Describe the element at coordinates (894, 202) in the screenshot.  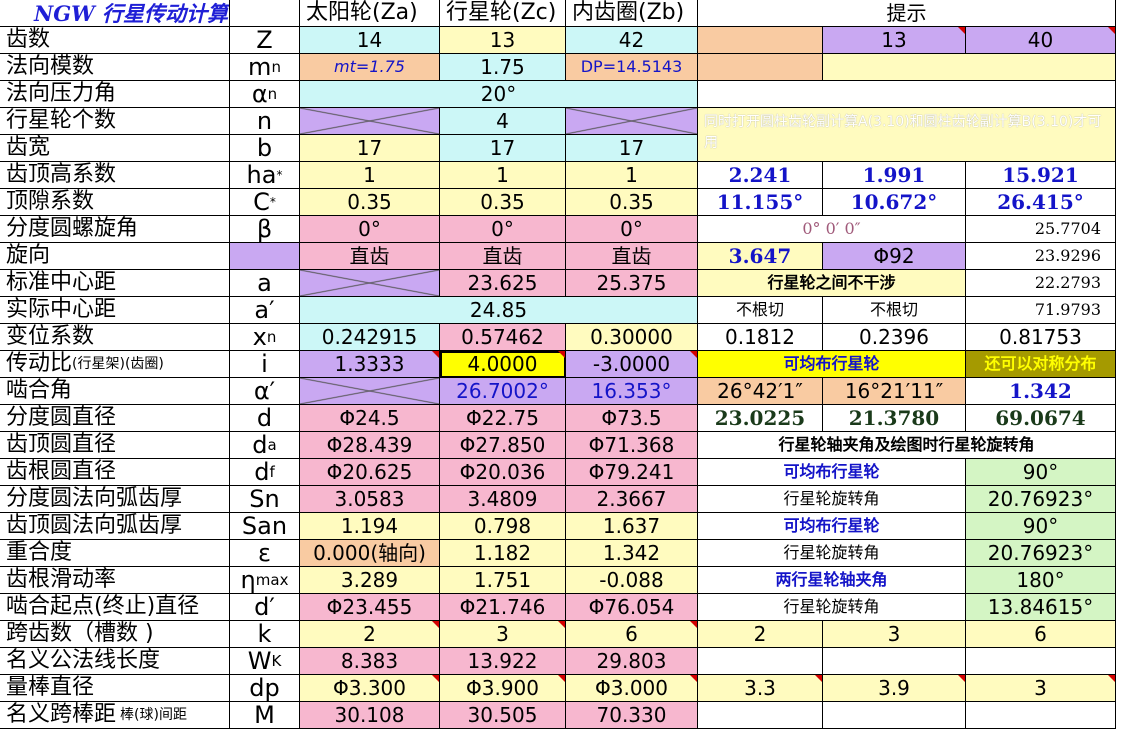
I see `clearance-h2: 10.672°` at that location.